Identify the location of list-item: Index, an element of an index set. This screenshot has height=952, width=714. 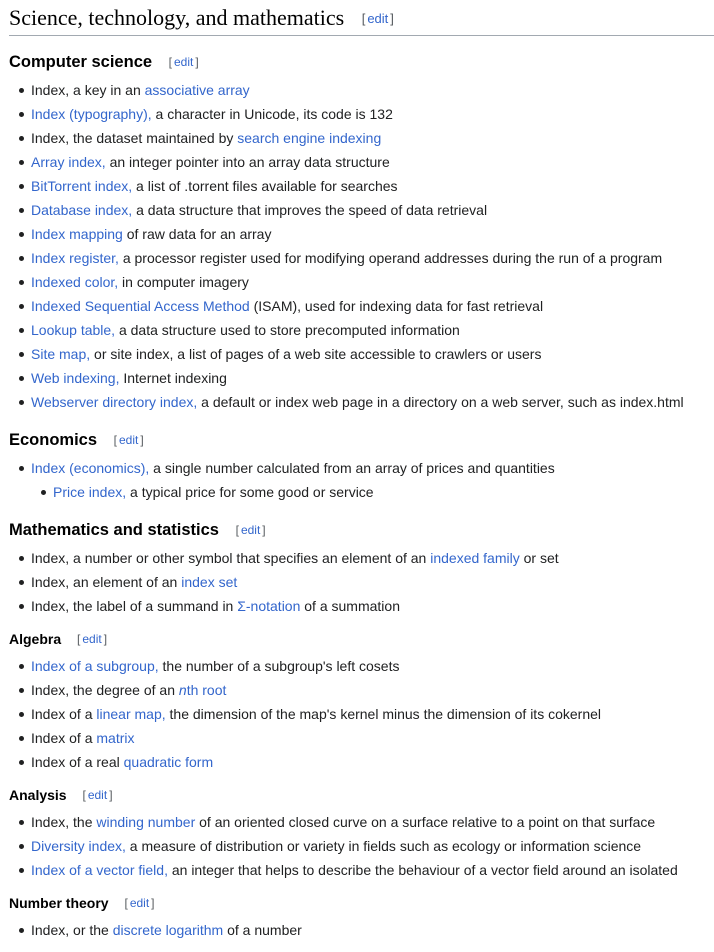
(366, 582).